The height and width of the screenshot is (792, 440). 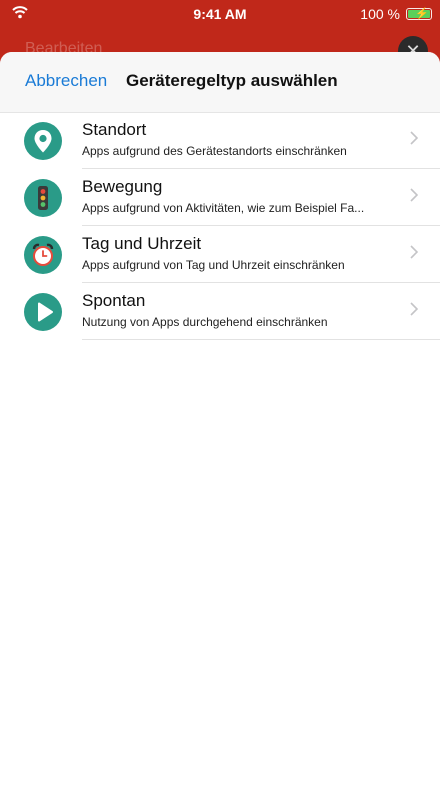 I want to click on battery-percentage: 100 %, so click(x=380, y=14).